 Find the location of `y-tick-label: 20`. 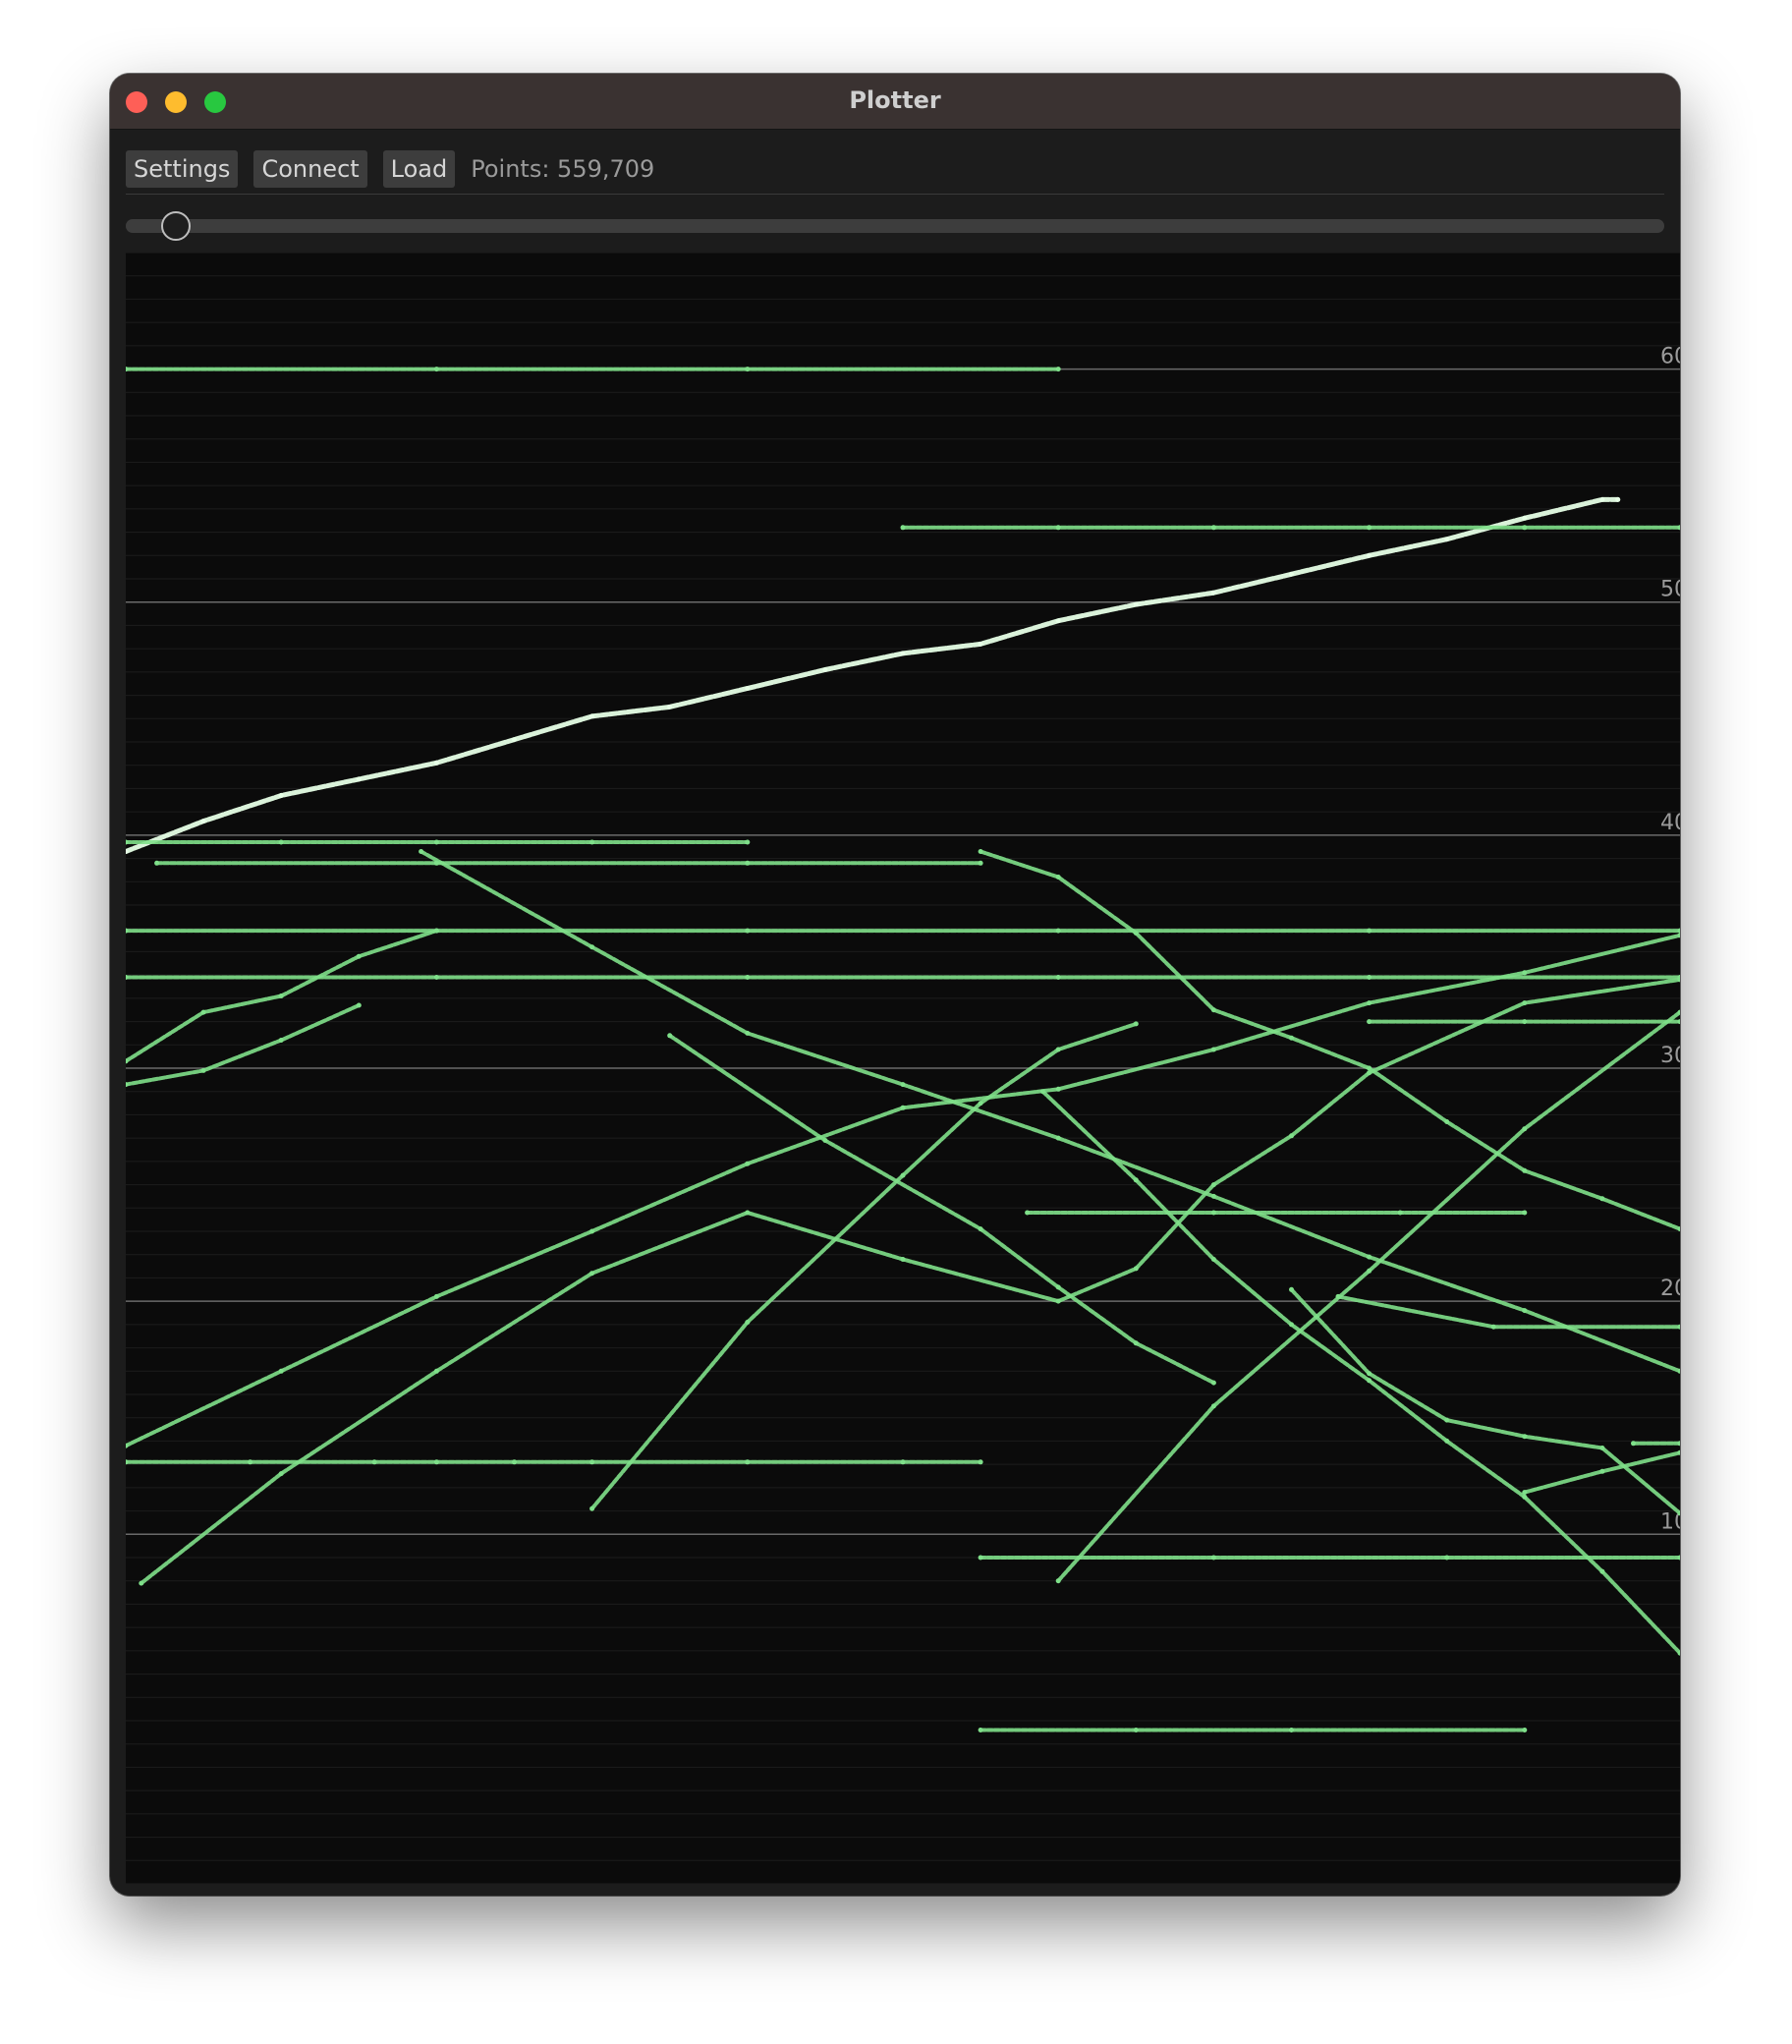

y-tick-label: 20 is located at coordinates (1670, 1289).